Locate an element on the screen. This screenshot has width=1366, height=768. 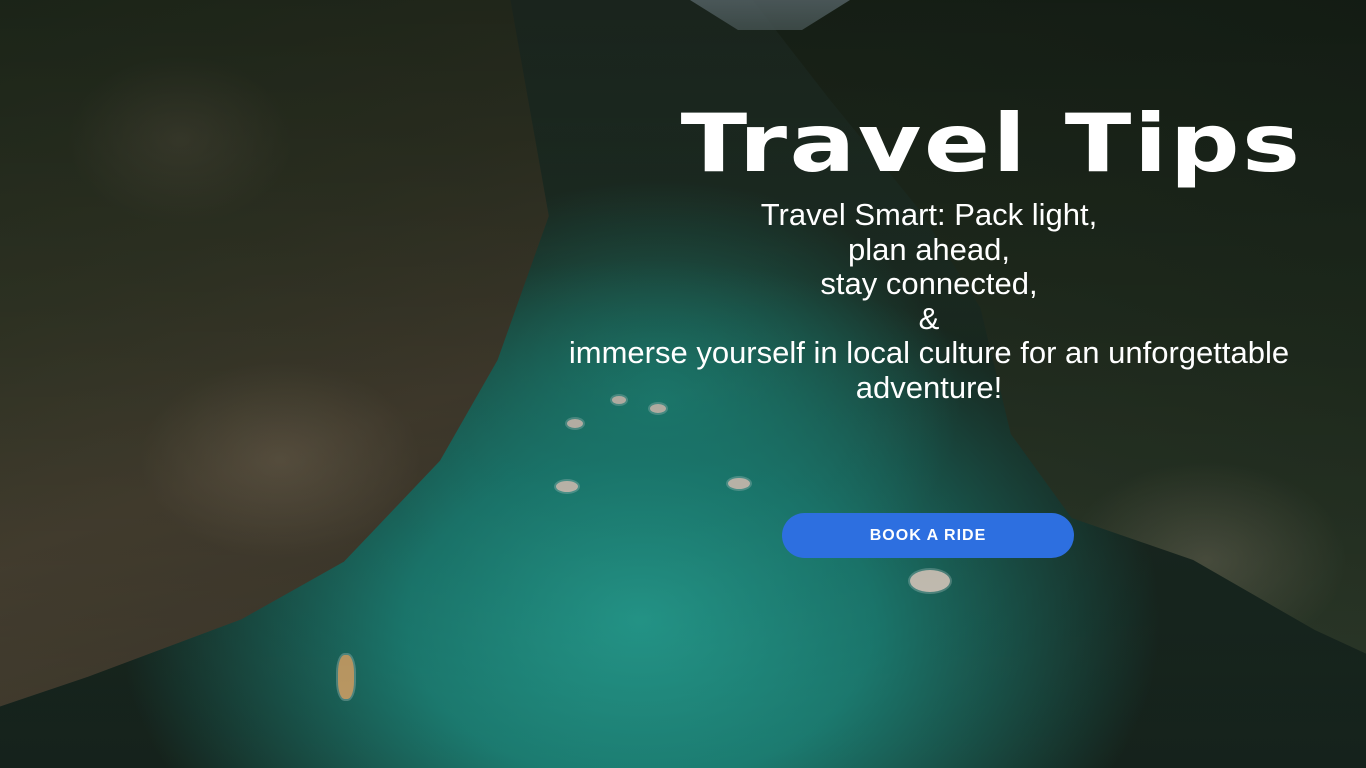
tip-line: adventure! is located at coordinates (929, 387).